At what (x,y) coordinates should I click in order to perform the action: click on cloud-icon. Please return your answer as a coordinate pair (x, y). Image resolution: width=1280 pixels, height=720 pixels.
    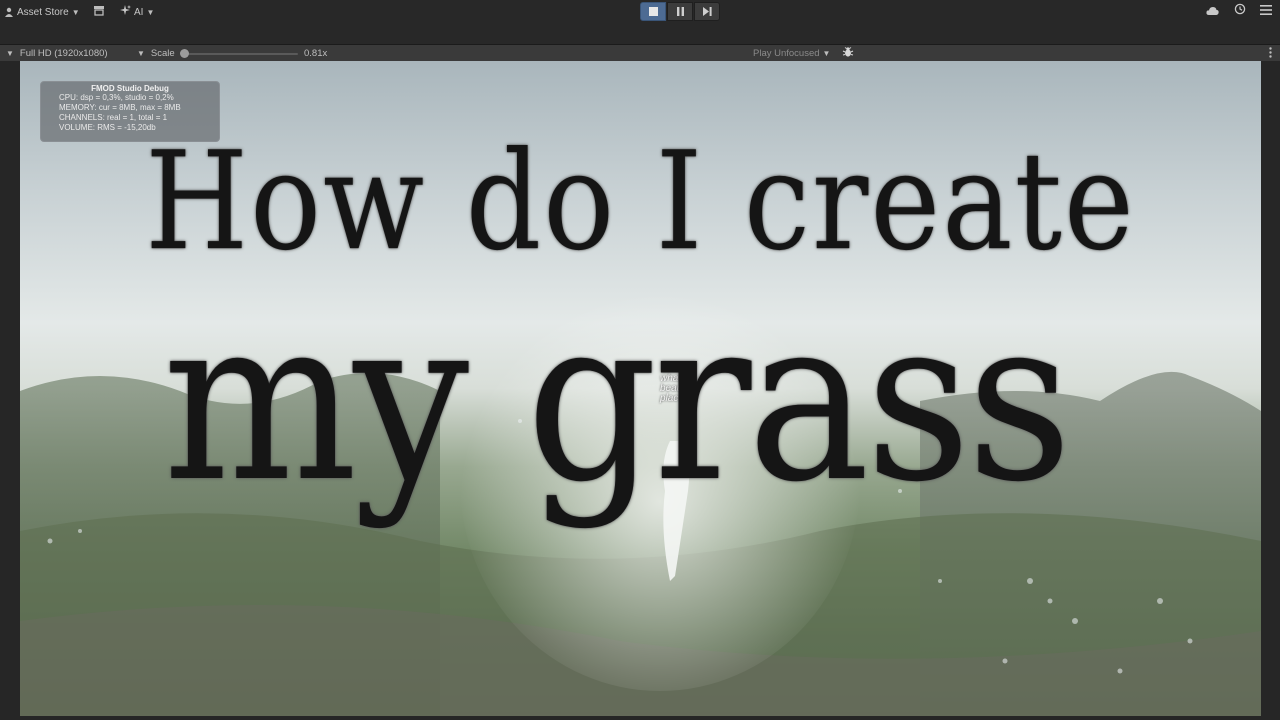
    Looking at the image, I should click on (1212, 11).